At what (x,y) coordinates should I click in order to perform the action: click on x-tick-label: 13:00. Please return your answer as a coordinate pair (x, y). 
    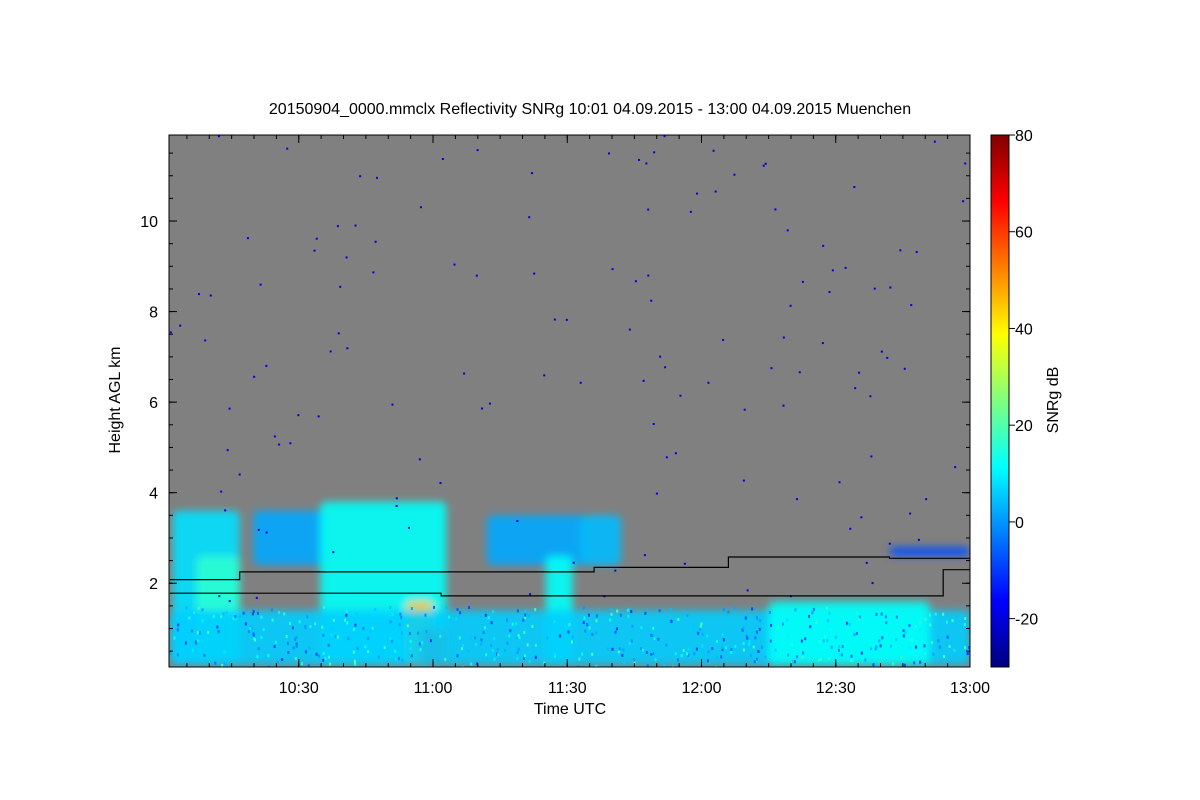
    Looking at the image, I should click on (970, 688).